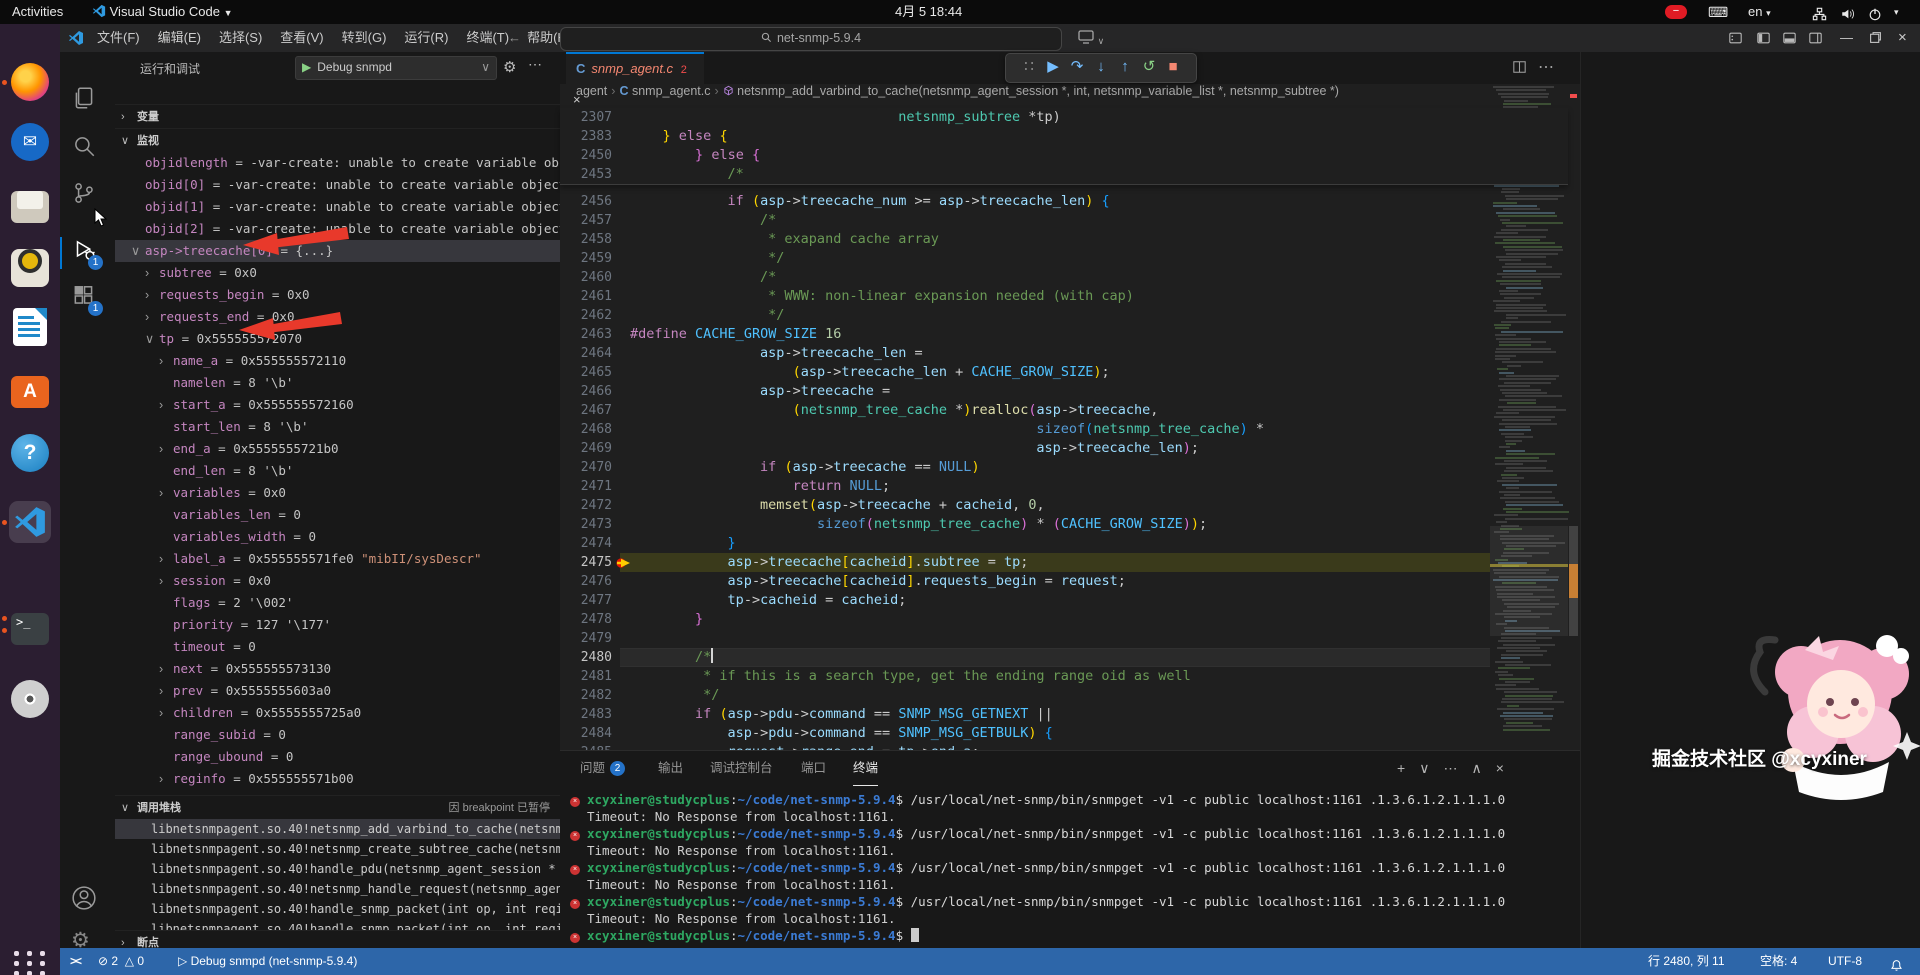  Describe the element at coordinates (396, 68) in the screenshot. I see `debug-config-dropdown: ▶ Debug snmpd ∨` at that location.